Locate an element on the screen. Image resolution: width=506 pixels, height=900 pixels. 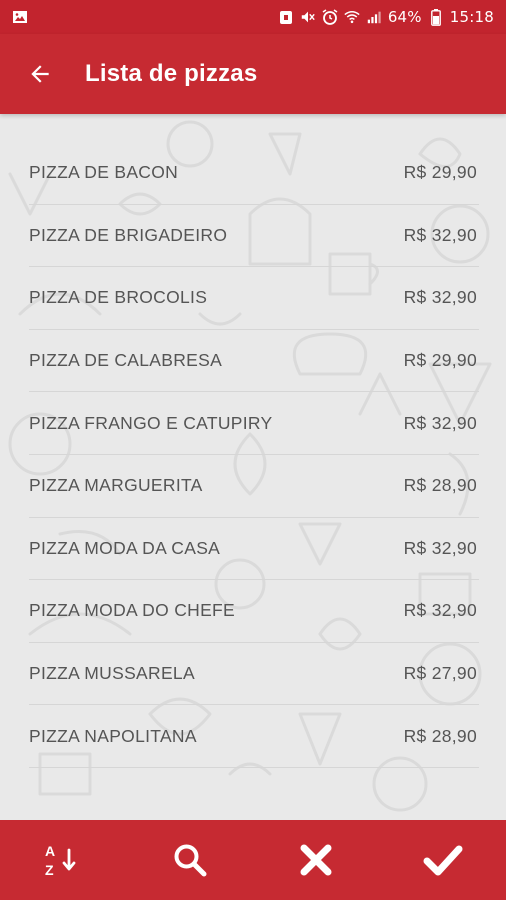
pizza-list-item: PIZZA MODA DA CASA R$ 32,90 is located at coordinates (254, 549).